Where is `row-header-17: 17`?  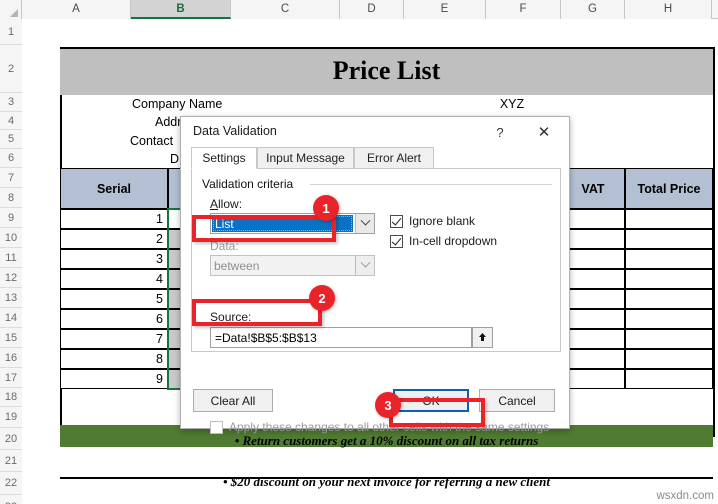 row-header-17: 17 is located at coordinates (11, 378).